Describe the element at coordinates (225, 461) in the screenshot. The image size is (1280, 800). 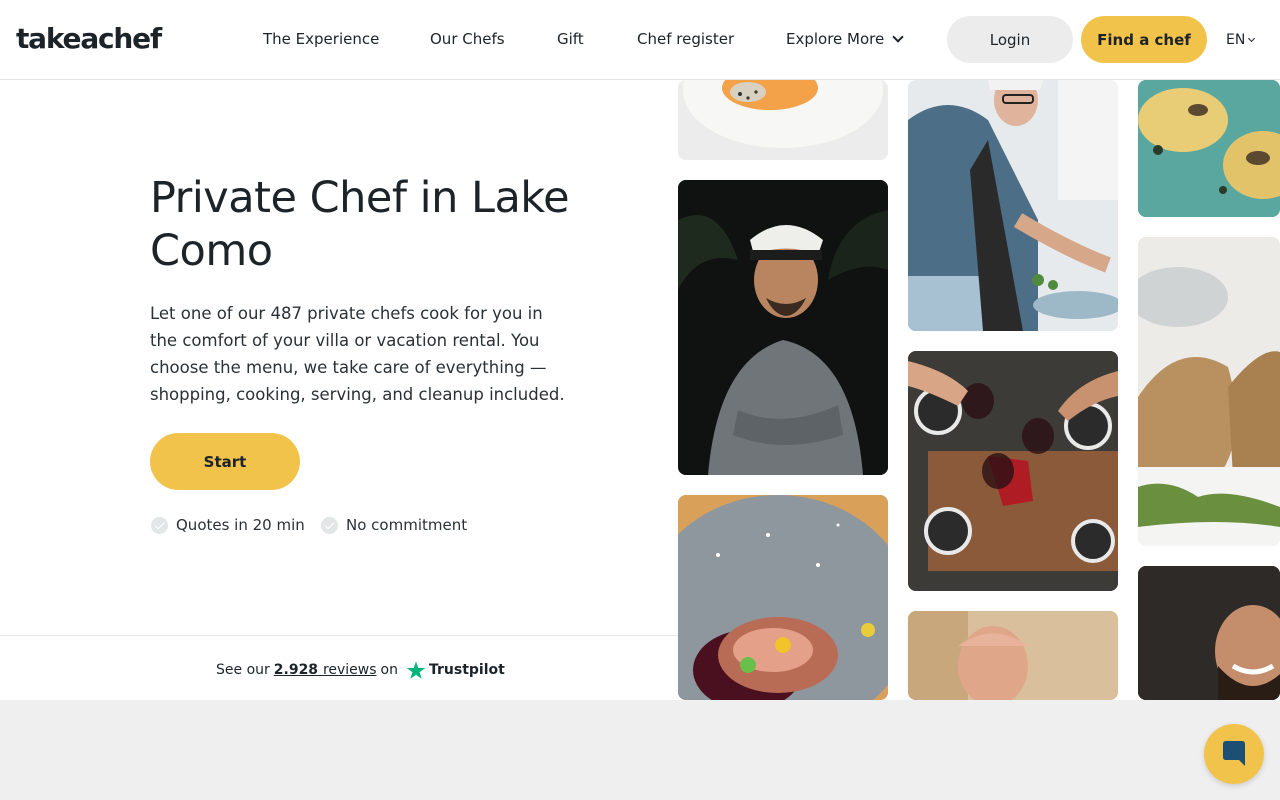
I see `start-button: Start` at that location.